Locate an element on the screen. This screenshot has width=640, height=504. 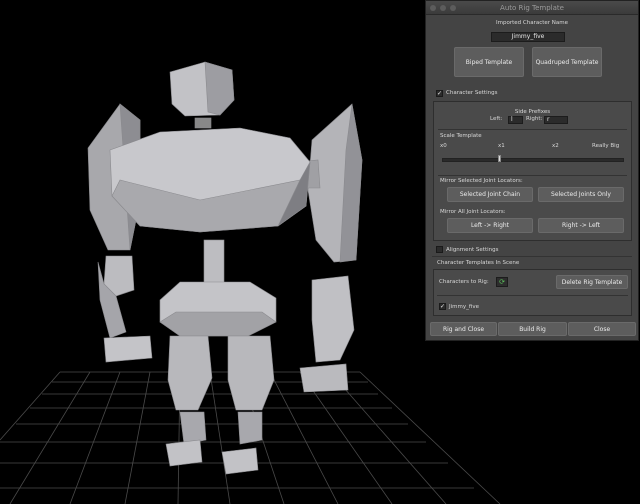
selected-joint-chain-button: Selected Joint Chain is located at coordinates (490, 194).